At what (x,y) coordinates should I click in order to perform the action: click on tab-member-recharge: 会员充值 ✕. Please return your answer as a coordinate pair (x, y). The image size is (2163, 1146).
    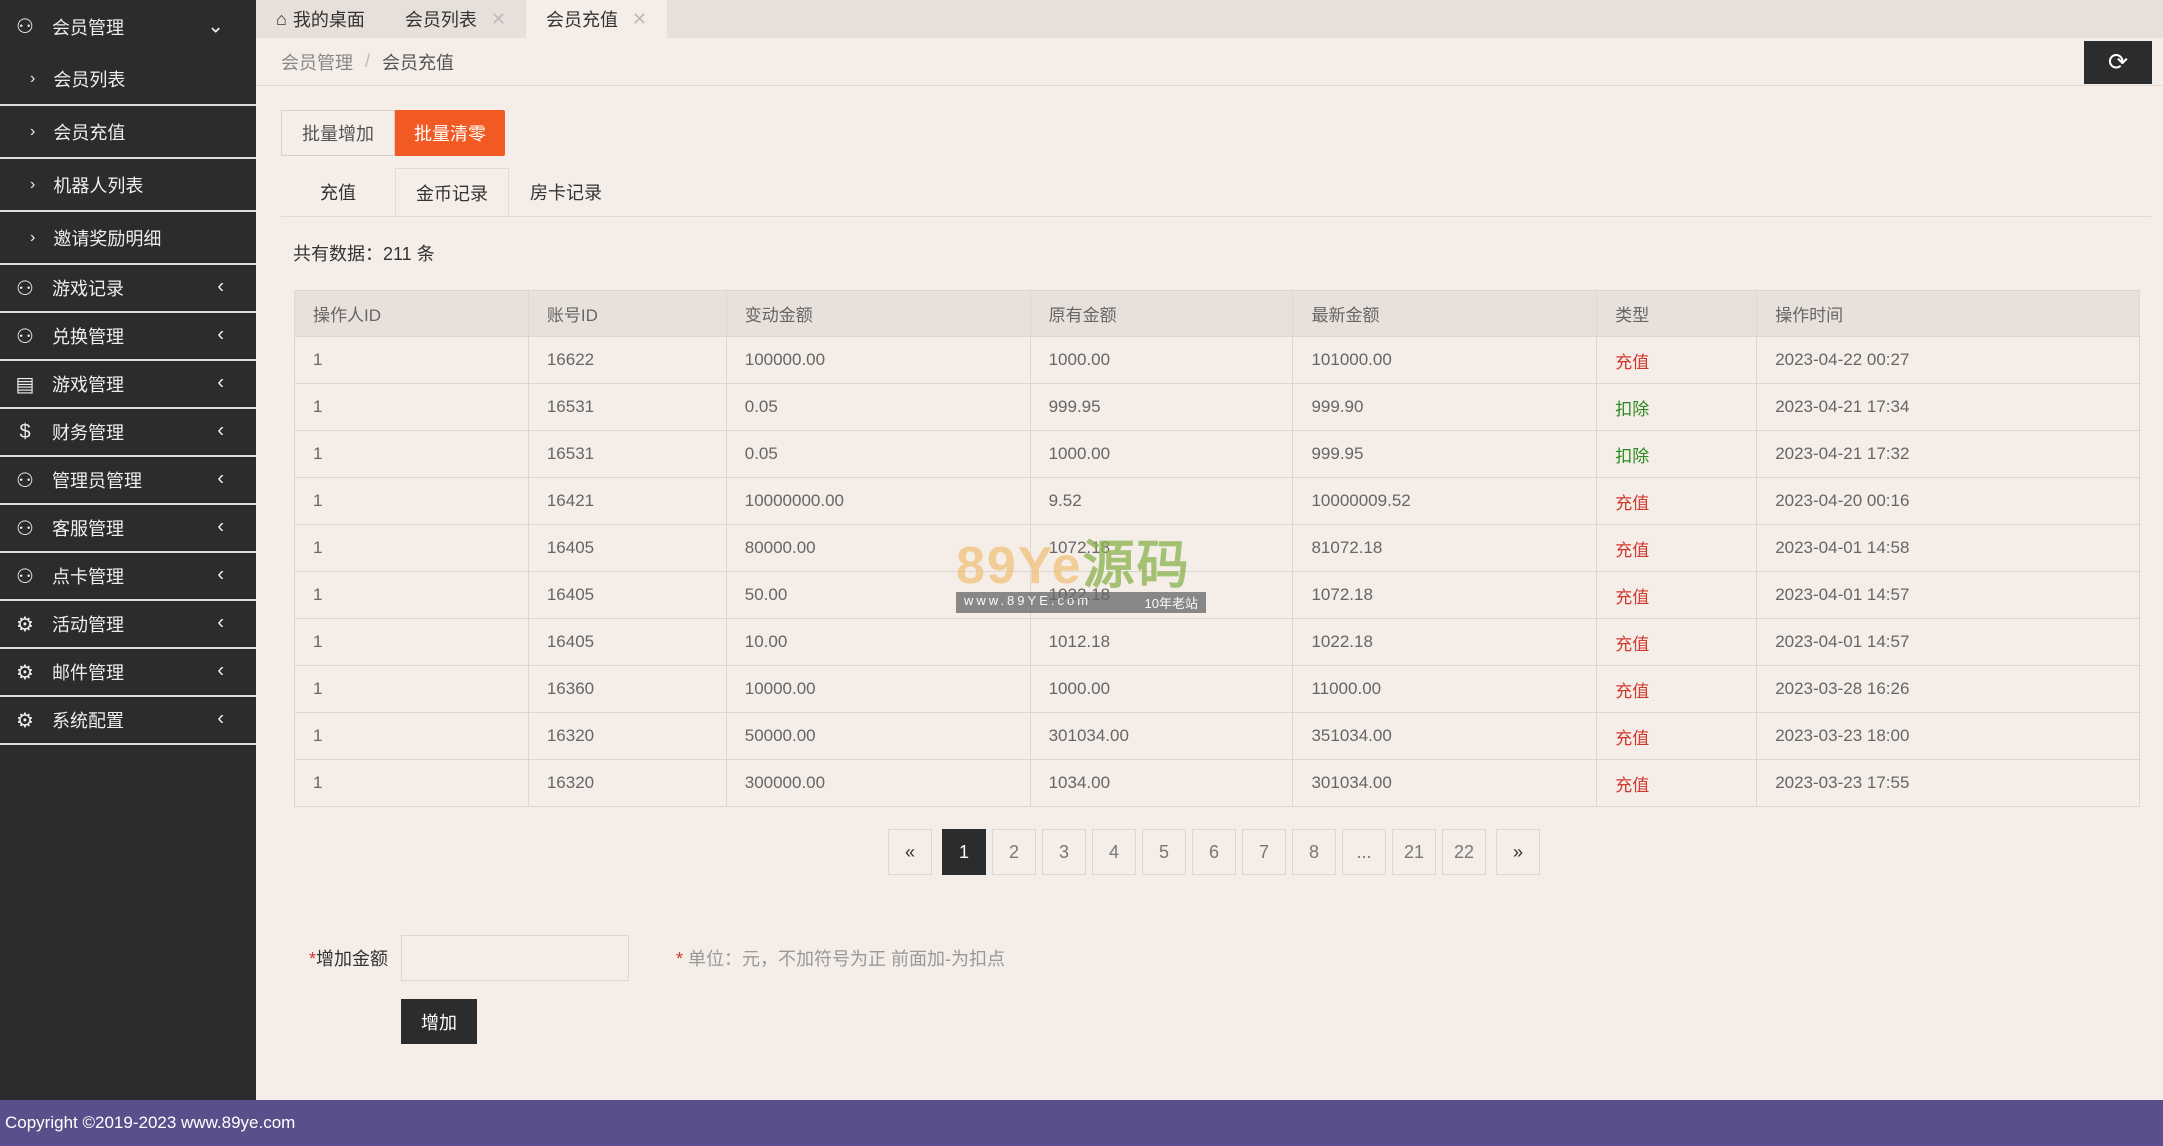
    Looking at the image, I should click on (596, 19).